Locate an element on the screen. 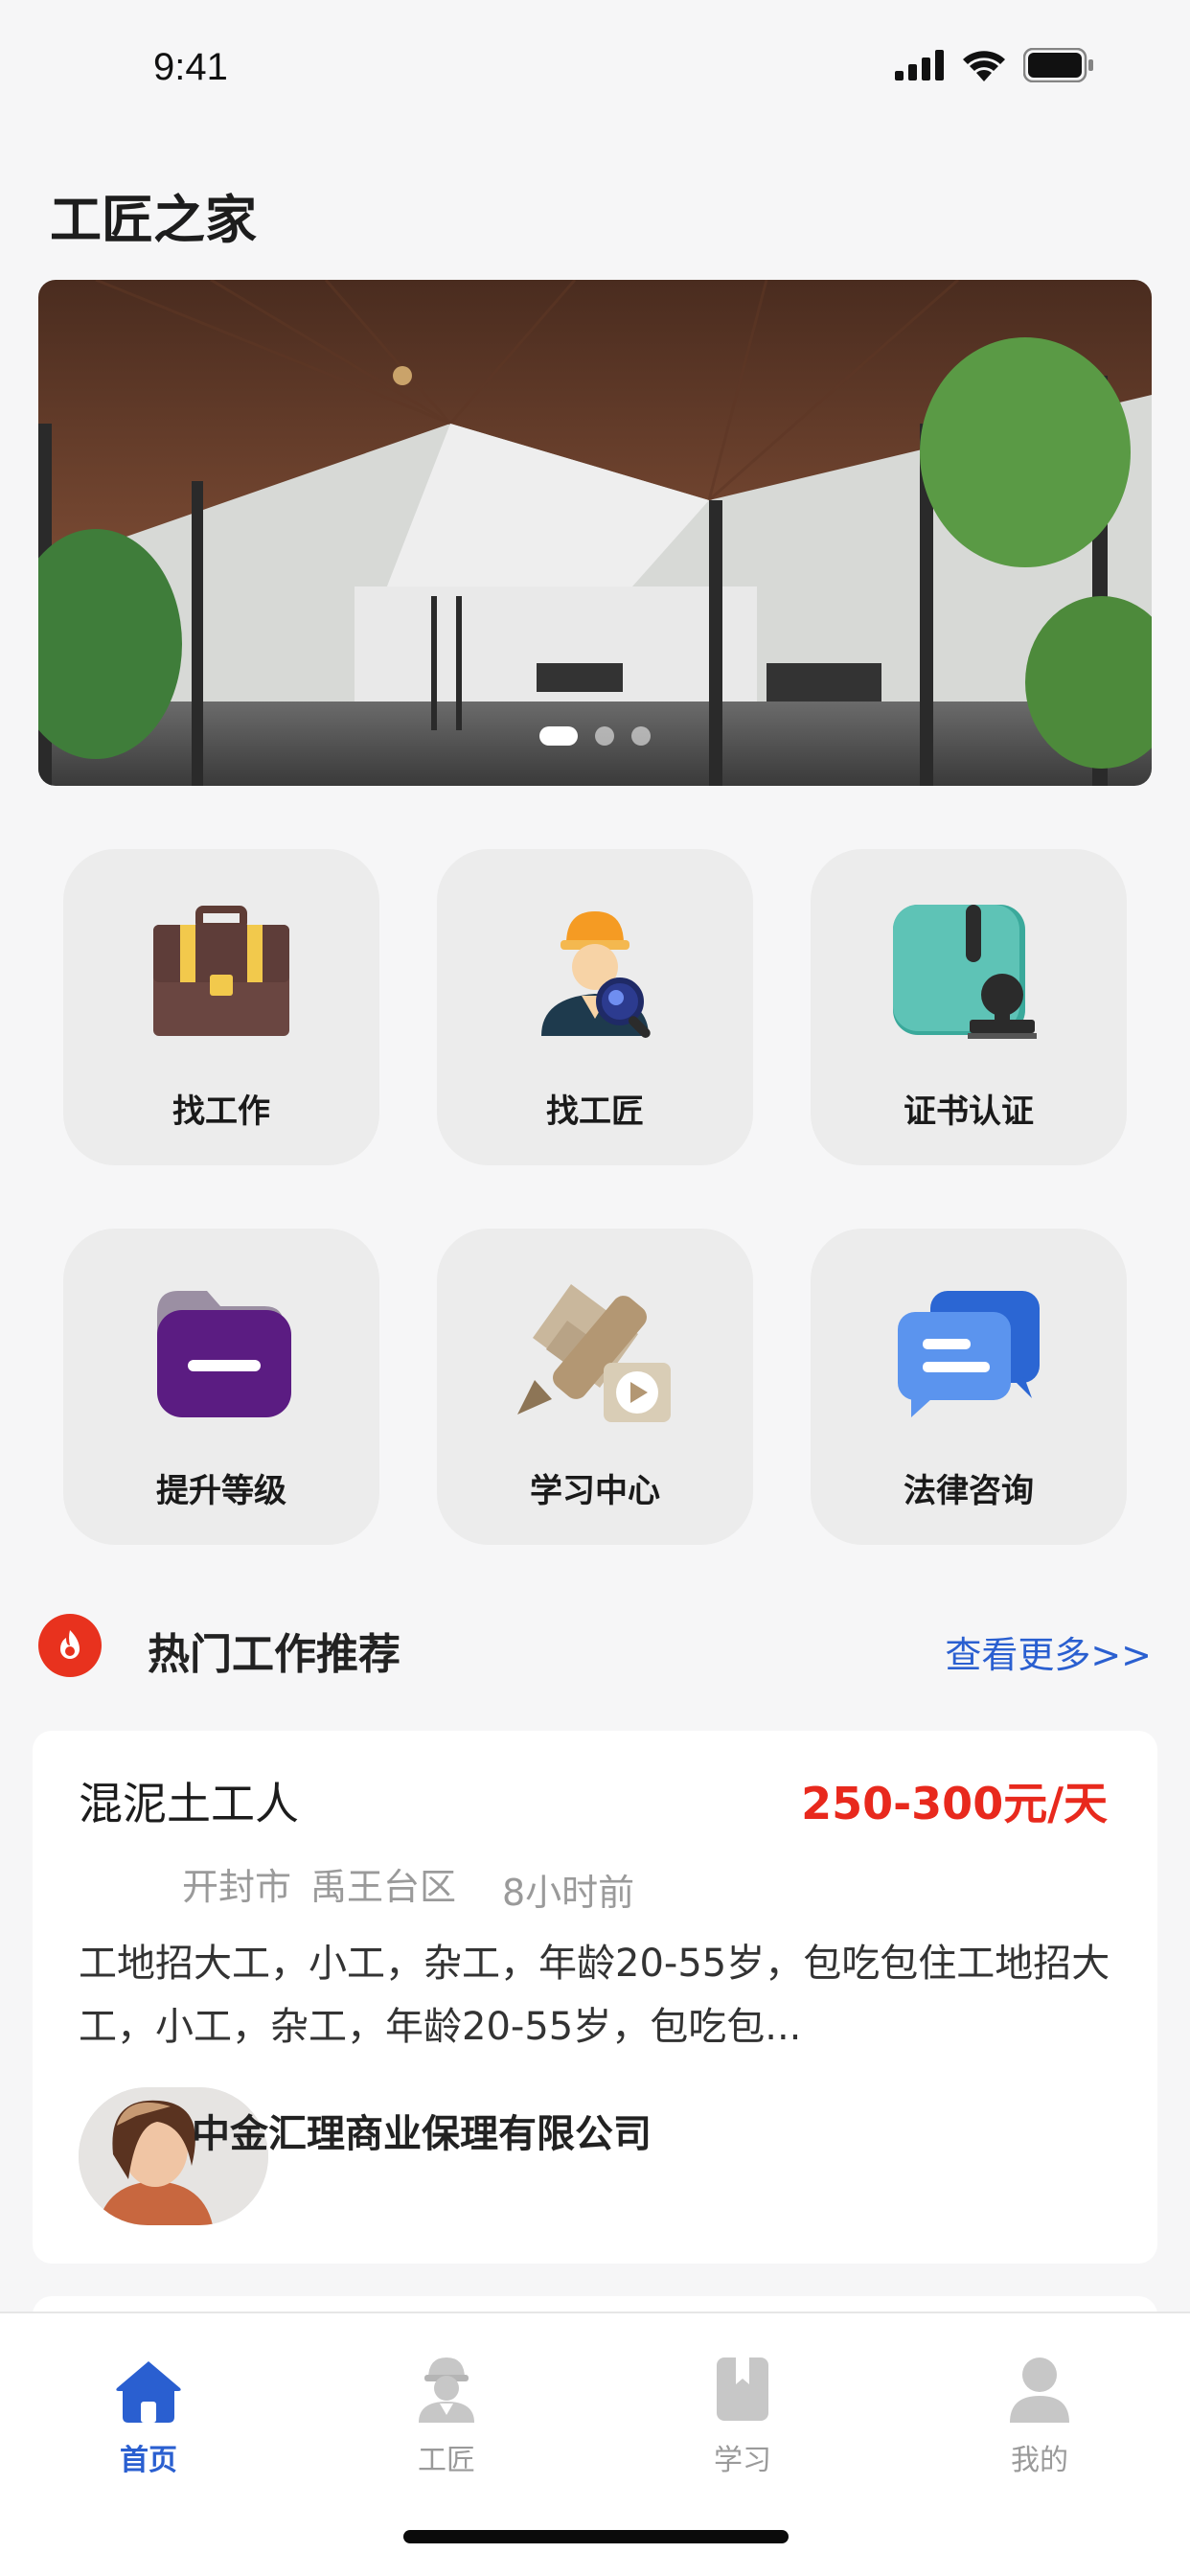  fire-icon is located at coordinates (70, 1645).